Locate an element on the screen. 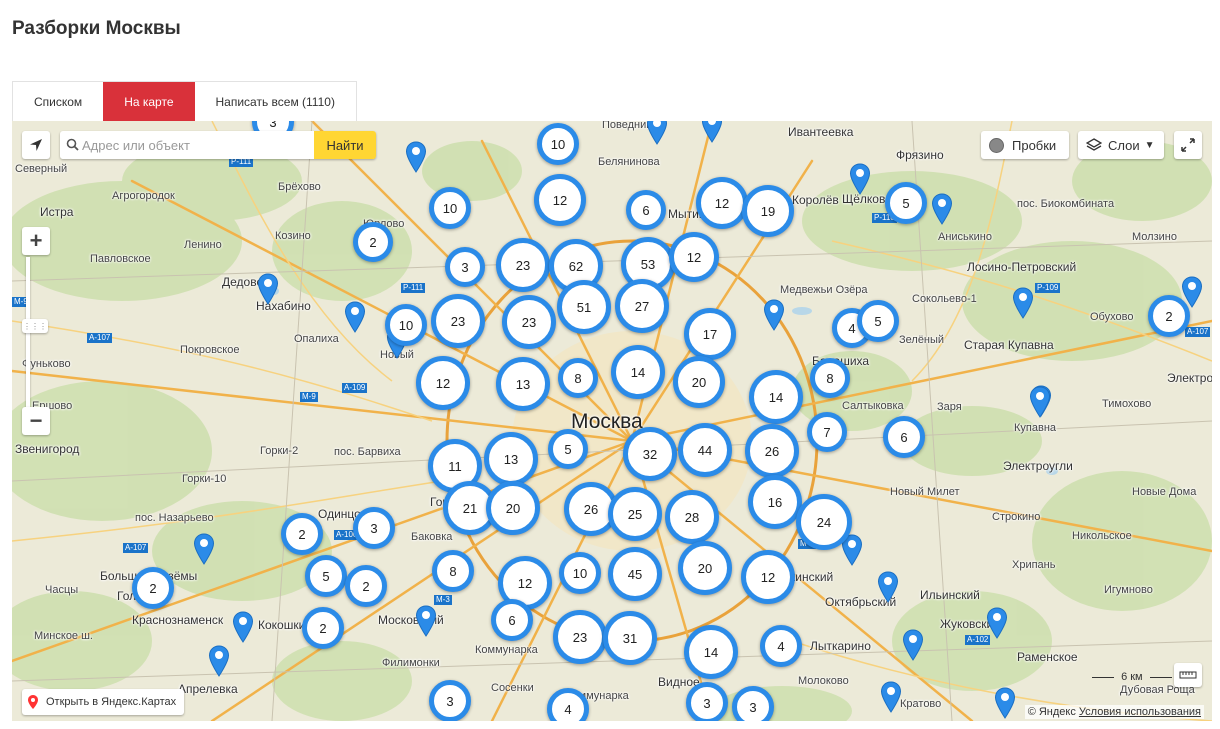 Image resolution: width=1220 pixels, height=729 pixels. view-tabs: Списком На карте Написать всем (1110) is located at coordinates (184, 101).